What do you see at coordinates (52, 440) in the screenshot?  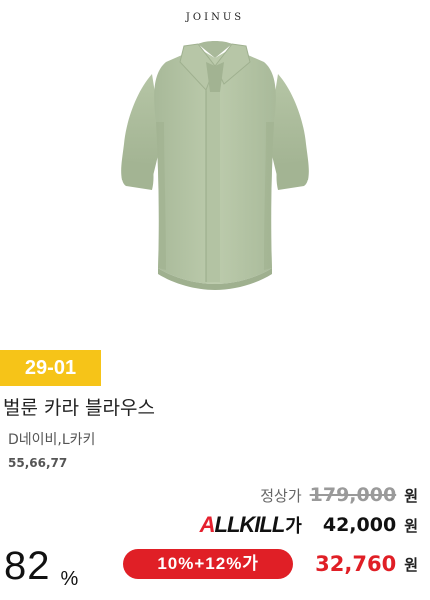 I see `color-options: D네이비,L카키` at bounding box center [52, 440].